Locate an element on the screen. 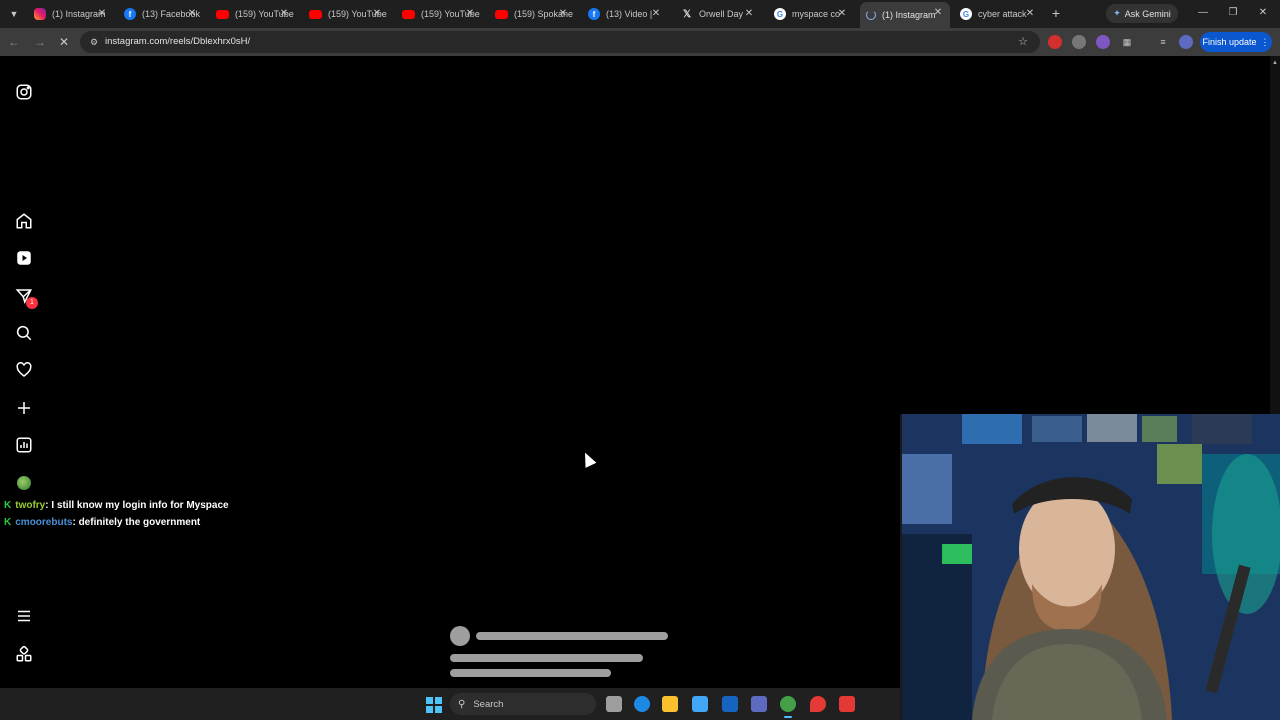  finish-update-button: Finish update ⋮ is located at coordinates (1236, 42).